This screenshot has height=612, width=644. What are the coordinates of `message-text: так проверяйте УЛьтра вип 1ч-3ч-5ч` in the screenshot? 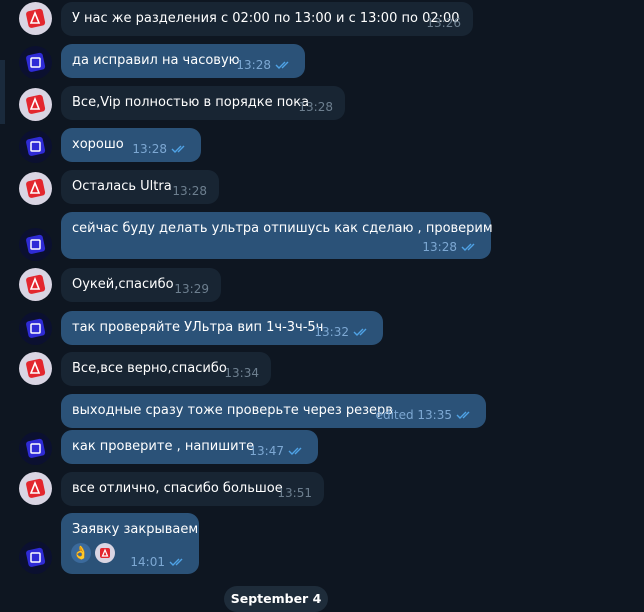 It's located at (198, 327).